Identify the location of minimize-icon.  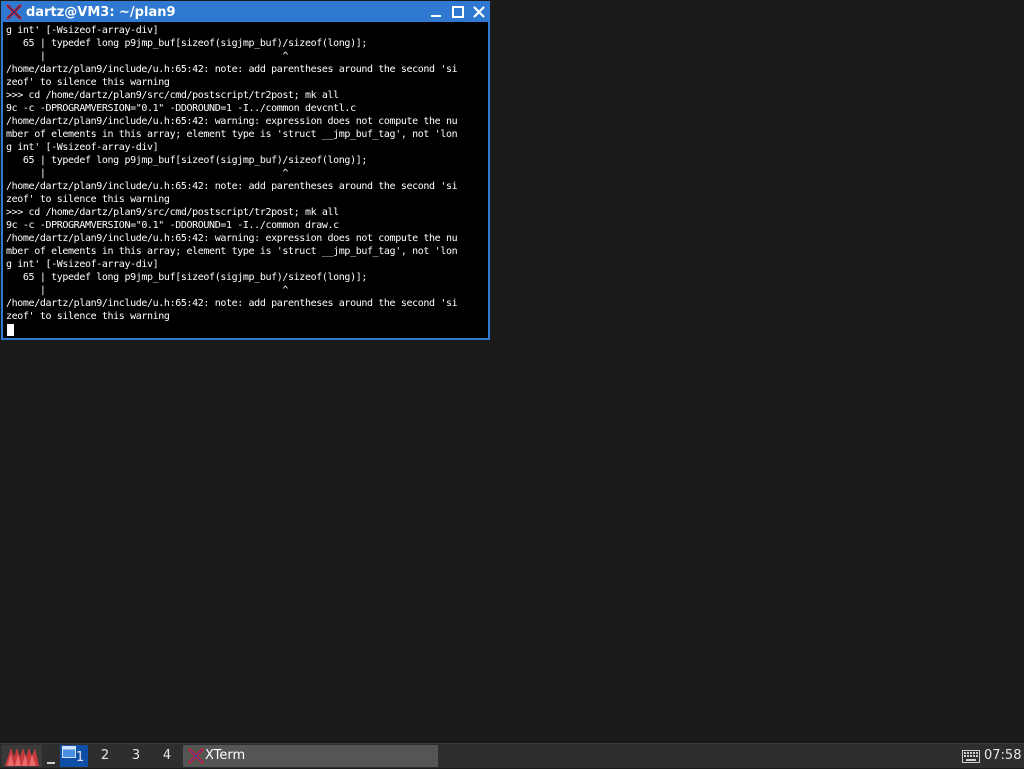
(436, 12).